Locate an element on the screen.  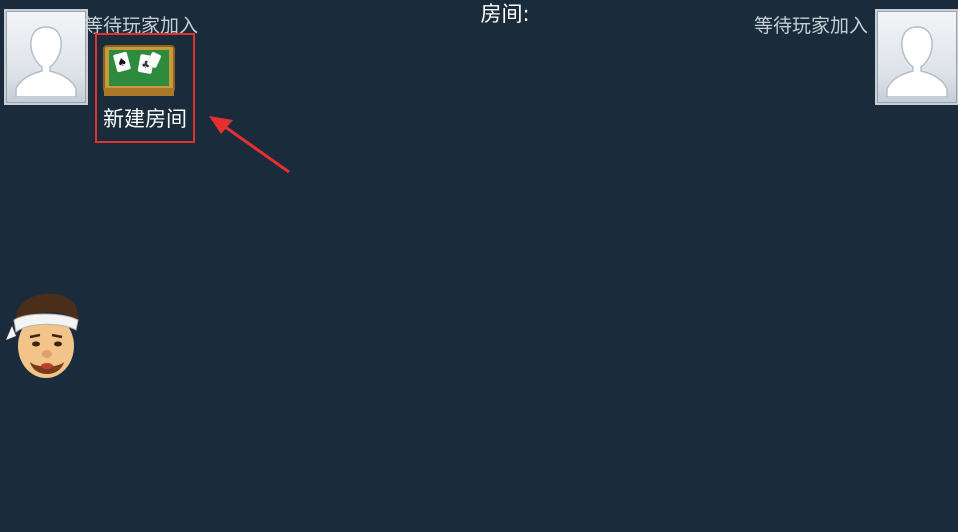
seat-right-avatar is located at coordinates (916, 57).